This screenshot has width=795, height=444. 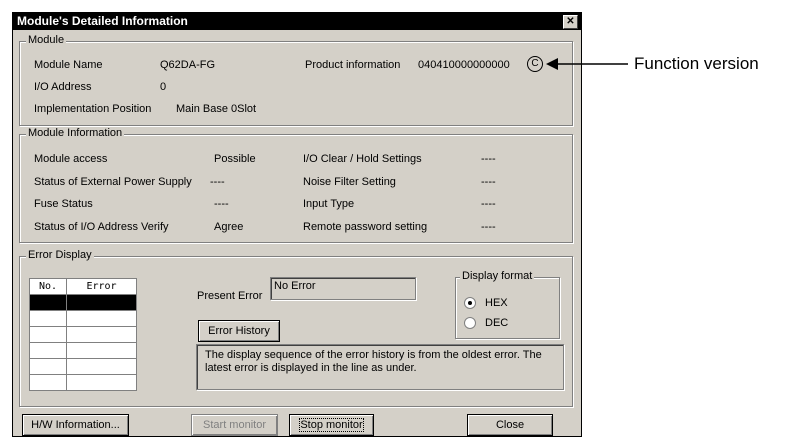 What do you see at coordinates (488, 227) in the screenshot?
I see `info-right-value-3: ----` at bounding box center [488, 227].